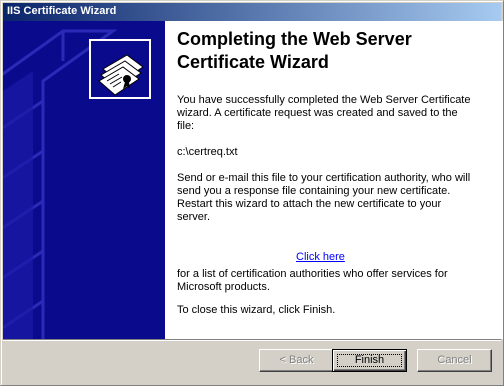  I want to click on close-instructions-text: To close this wizard, click Finish., so click(256, 310).